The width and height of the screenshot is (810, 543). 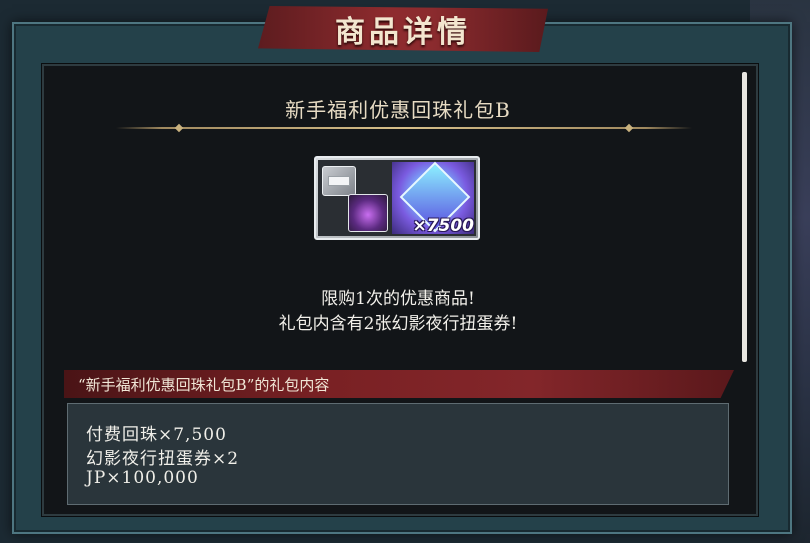 I want to click on scrollbar, so click(x=744, y=217).